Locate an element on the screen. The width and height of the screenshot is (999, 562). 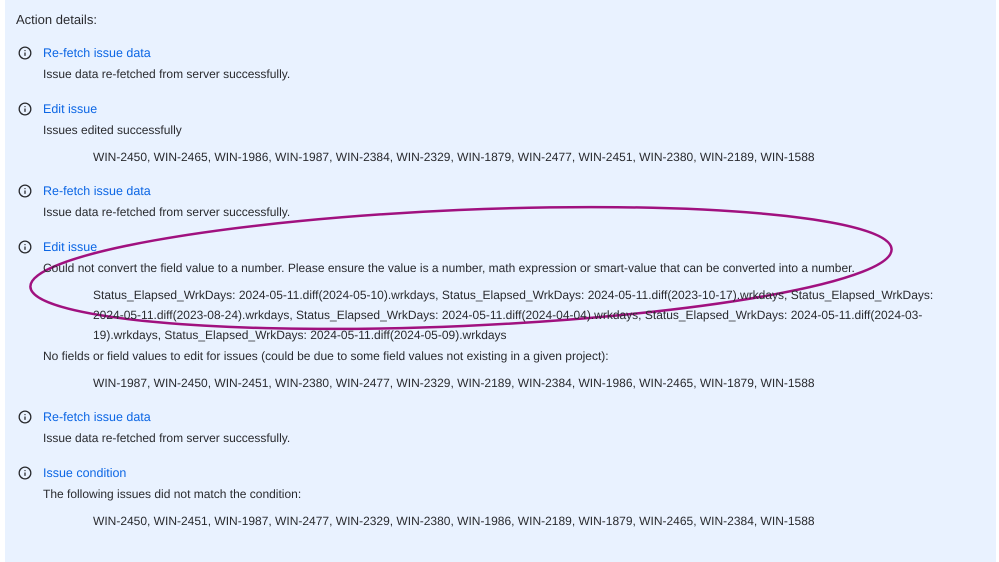
detail-text: WIN-2450, WIN-2465, WIN-1986, WIN-1987, WIN-2384, WIN-2329, WIN-1879, WIN-2477, WIN-2451, WIN-2380, WIN-2189, WIN-1588 is located at coordinates (454, 157).